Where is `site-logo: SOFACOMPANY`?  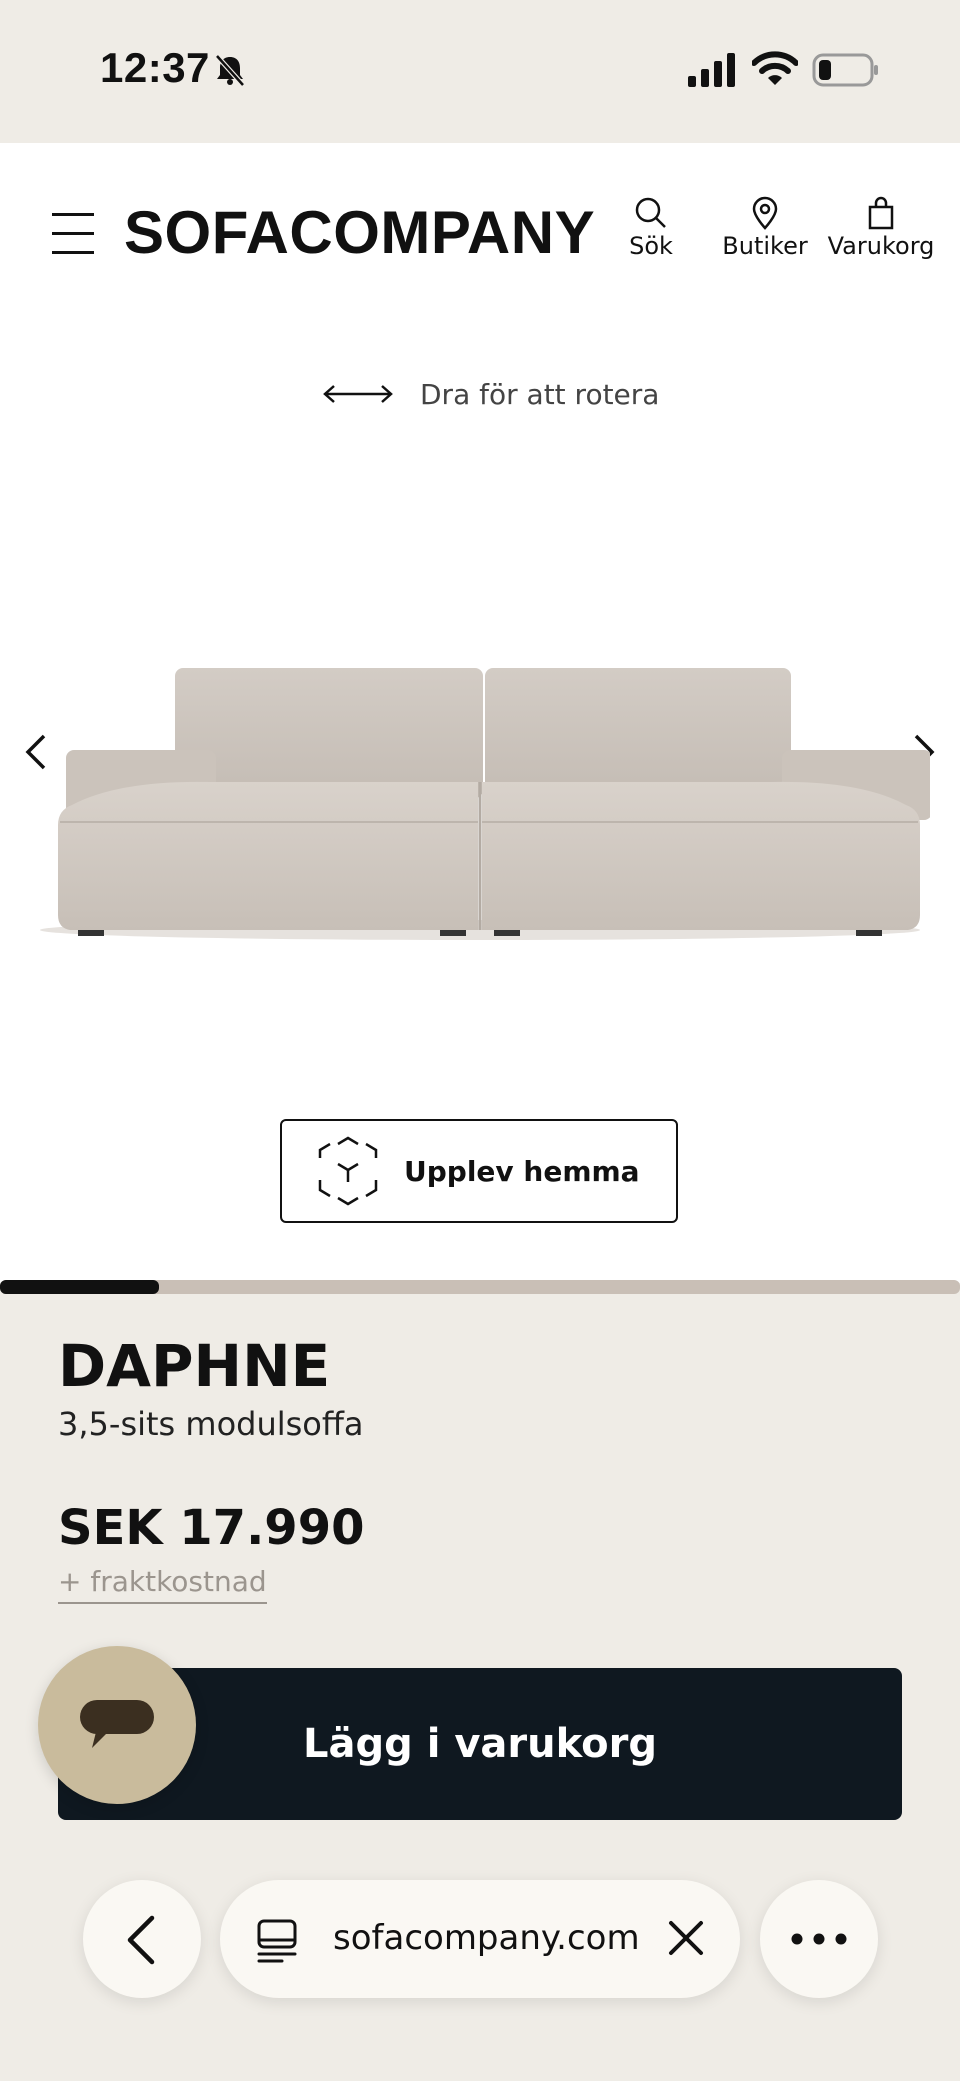
site-logo: SOFACOMPANY is located at coordinates (359, 232).